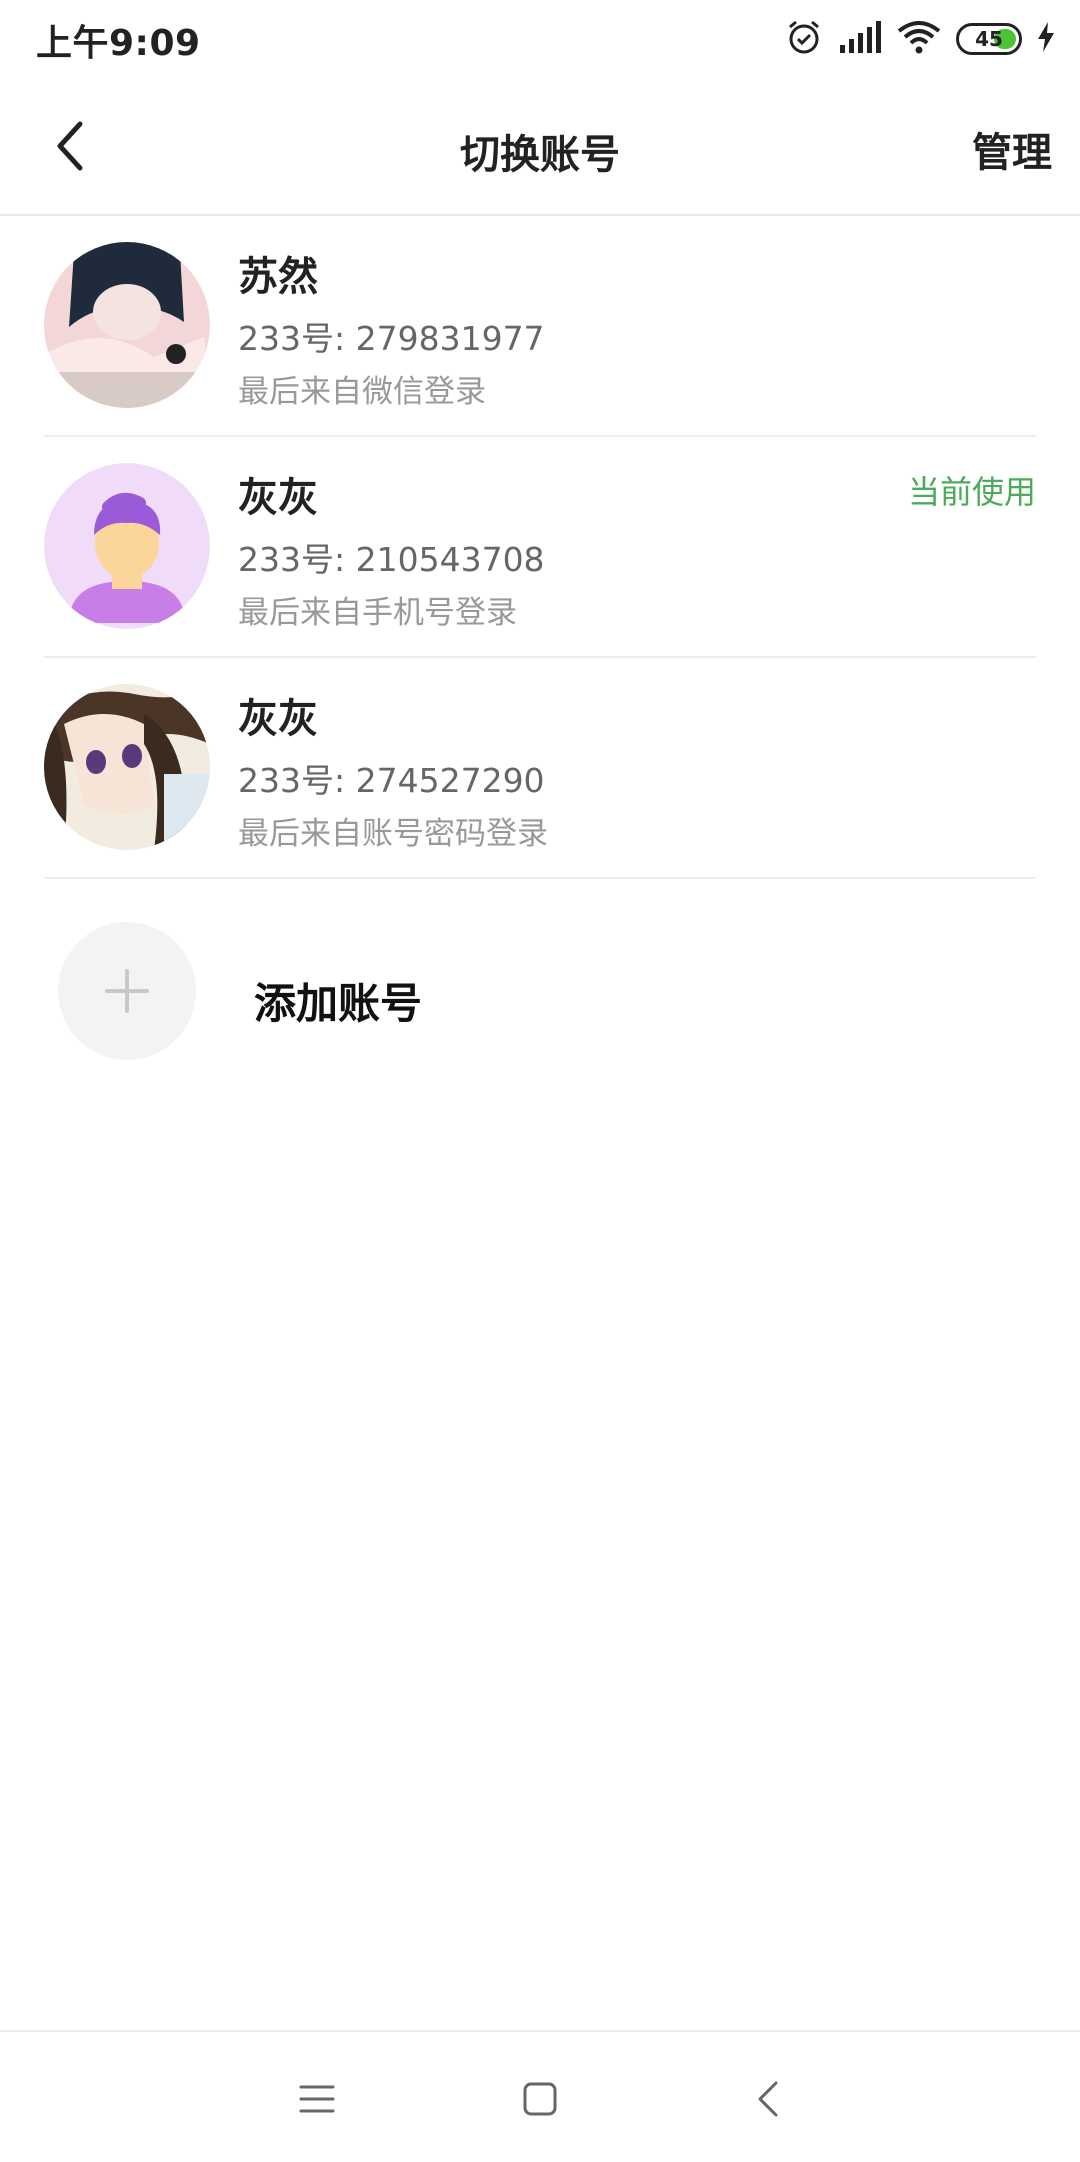 The image size is (1080, 2162). I want to click on account-login-source: 最后来自微信登录, so click(362, 392).